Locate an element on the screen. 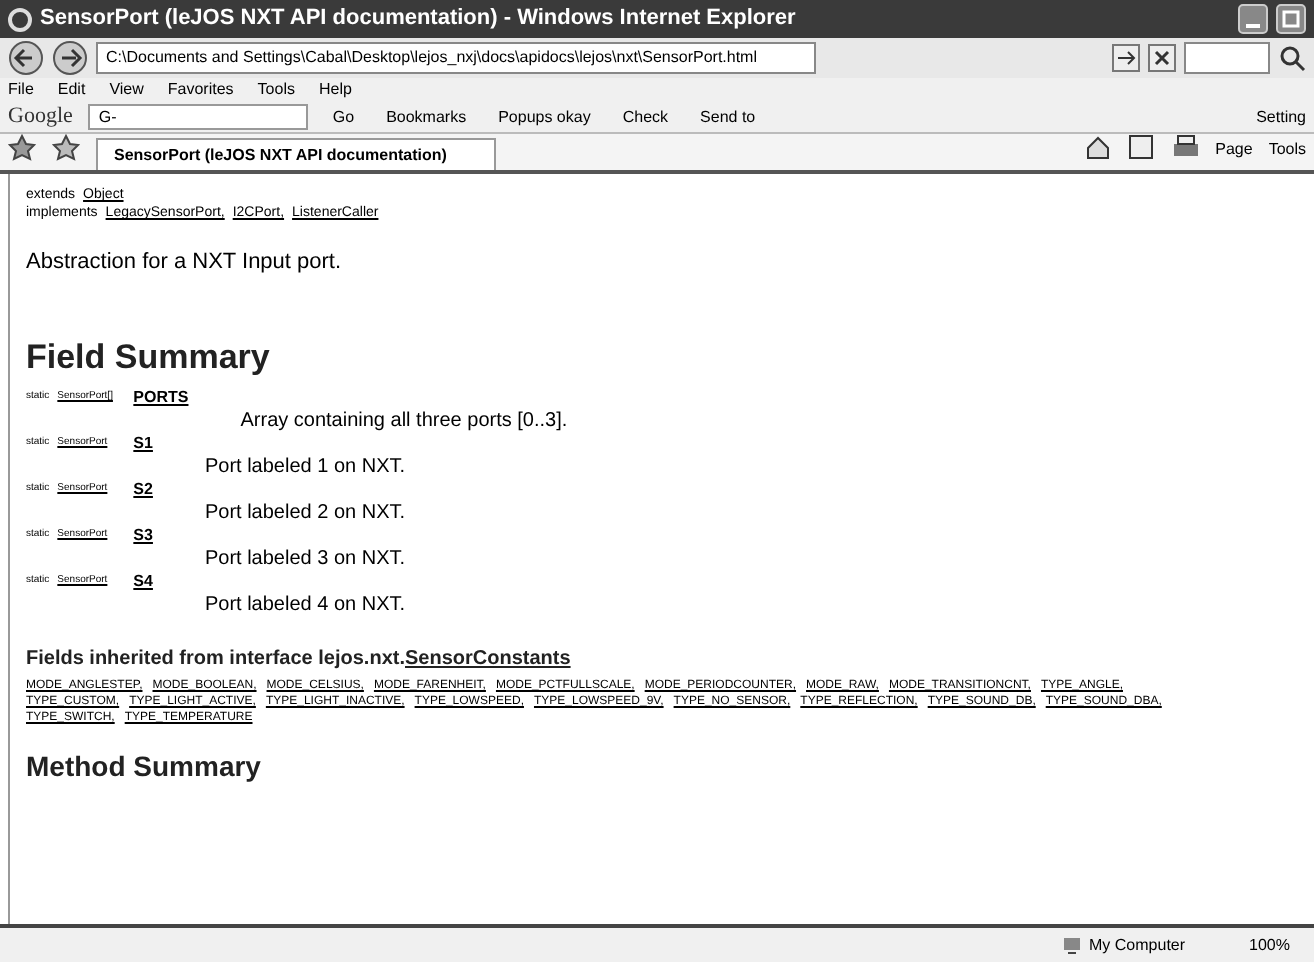 Image resolution: width=1314 pixels, height=962 pixels. stop-icon is located at coordinates (1162, 58).